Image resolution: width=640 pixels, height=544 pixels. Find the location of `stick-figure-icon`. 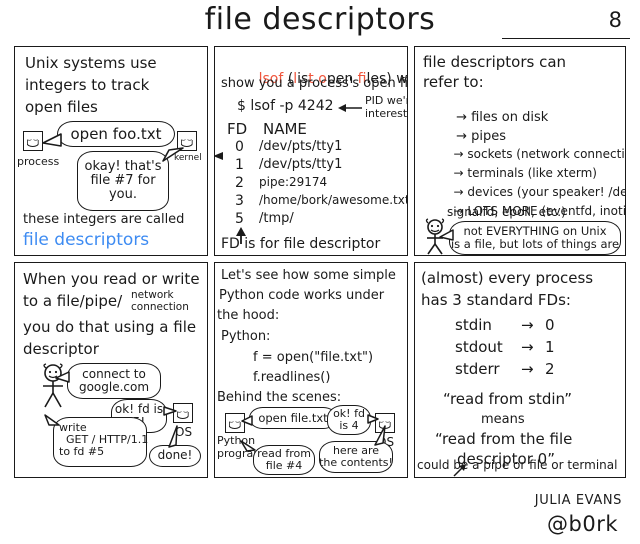

stick-figure-icon is located at coordinates (54, 386).